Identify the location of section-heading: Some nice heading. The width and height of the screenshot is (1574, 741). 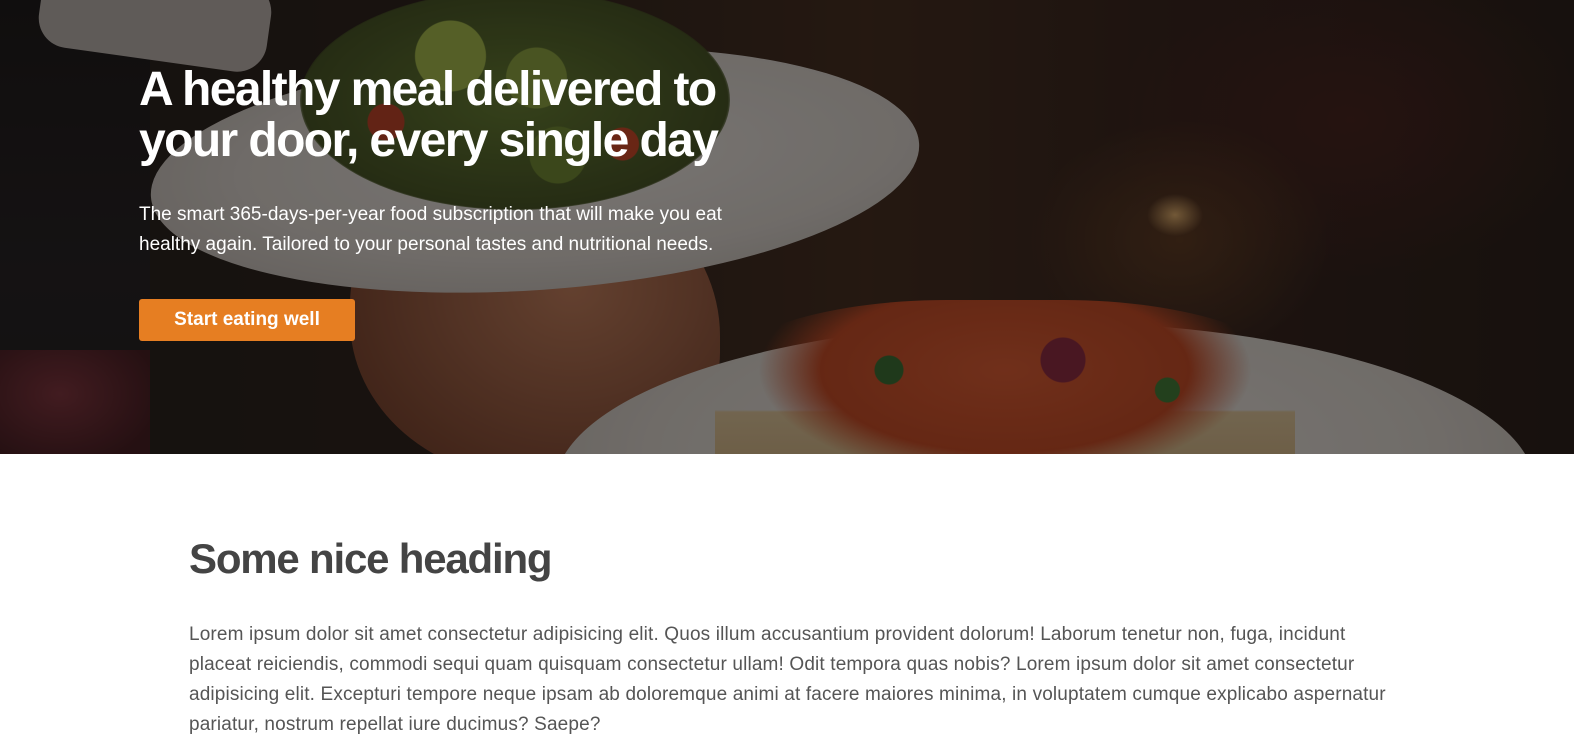
(371, 558).